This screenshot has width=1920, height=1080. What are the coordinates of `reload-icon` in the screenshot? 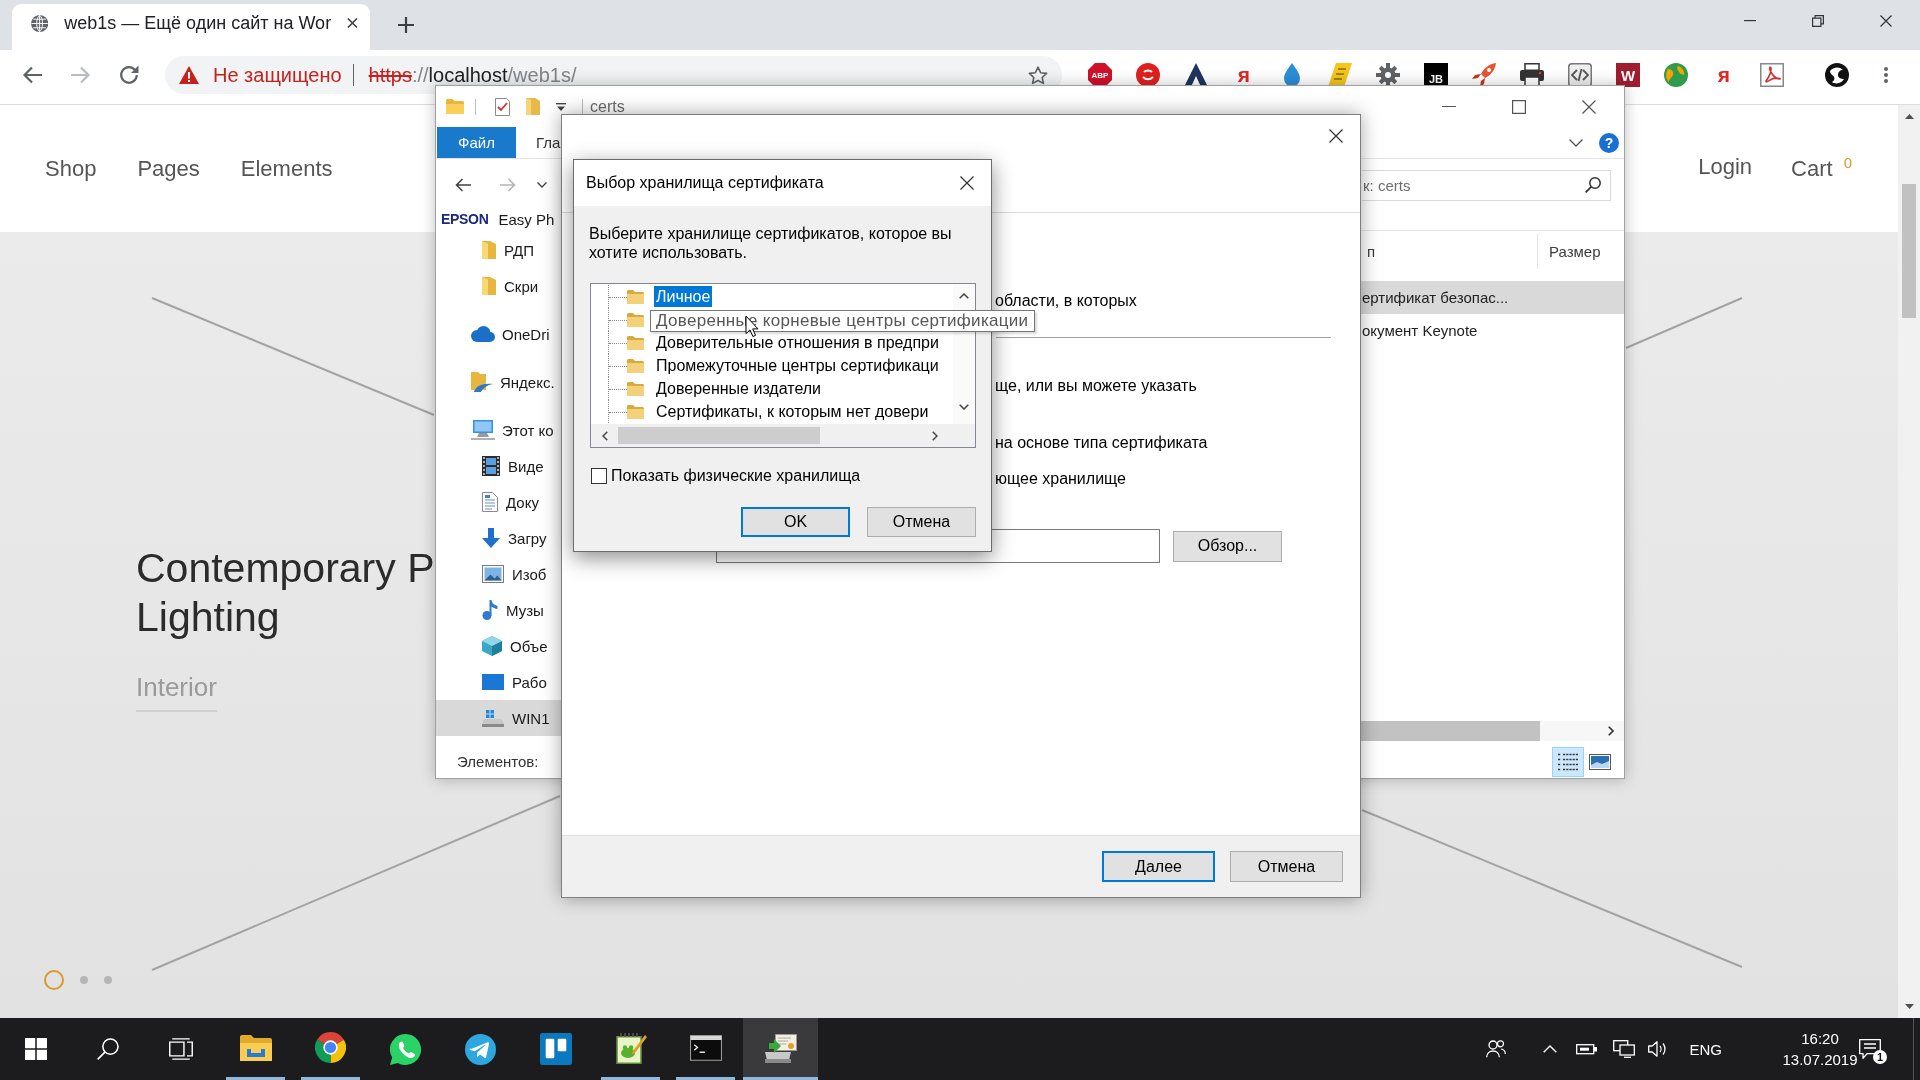 It's located at (129, 75).